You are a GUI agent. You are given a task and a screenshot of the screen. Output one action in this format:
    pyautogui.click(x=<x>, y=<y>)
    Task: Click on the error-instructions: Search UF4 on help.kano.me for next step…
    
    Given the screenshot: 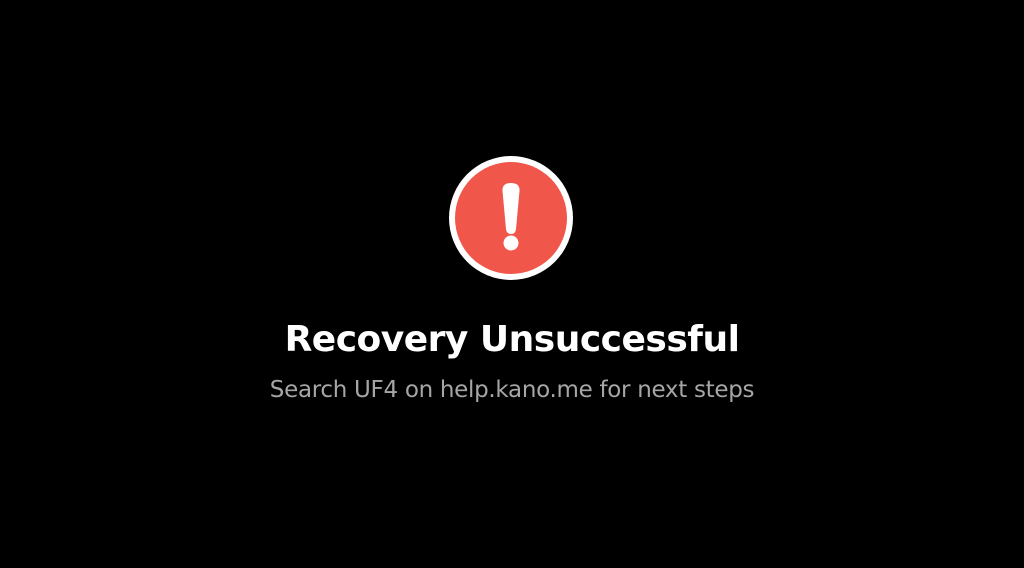 What is the action you would take?
    pyautogui.click(x=512, y=390)
    